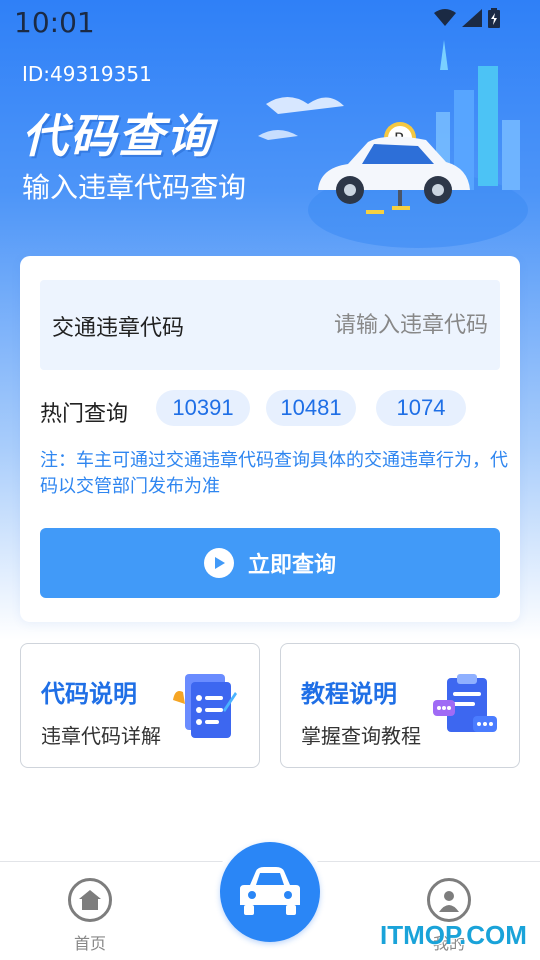 This screenshot has width=540, height=960. What do you see at coordinates (101, 736) in the screenshot?
I see `feature-desc: 违章代码详解` at bounding box center [101, 736].